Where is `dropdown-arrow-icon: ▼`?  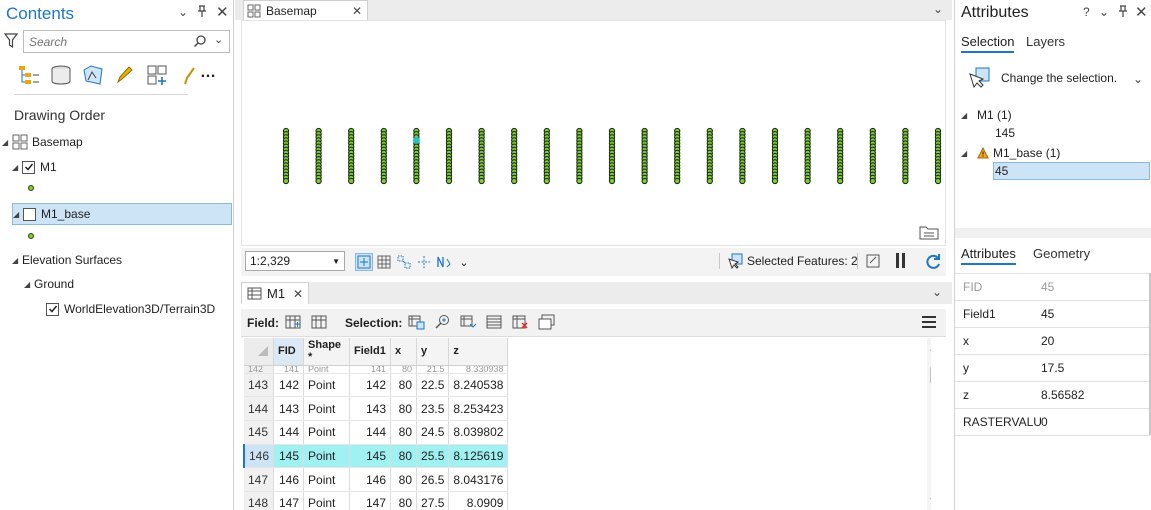
dropdown-arrow-icon: ▼ is located at coordinates (336, 261).